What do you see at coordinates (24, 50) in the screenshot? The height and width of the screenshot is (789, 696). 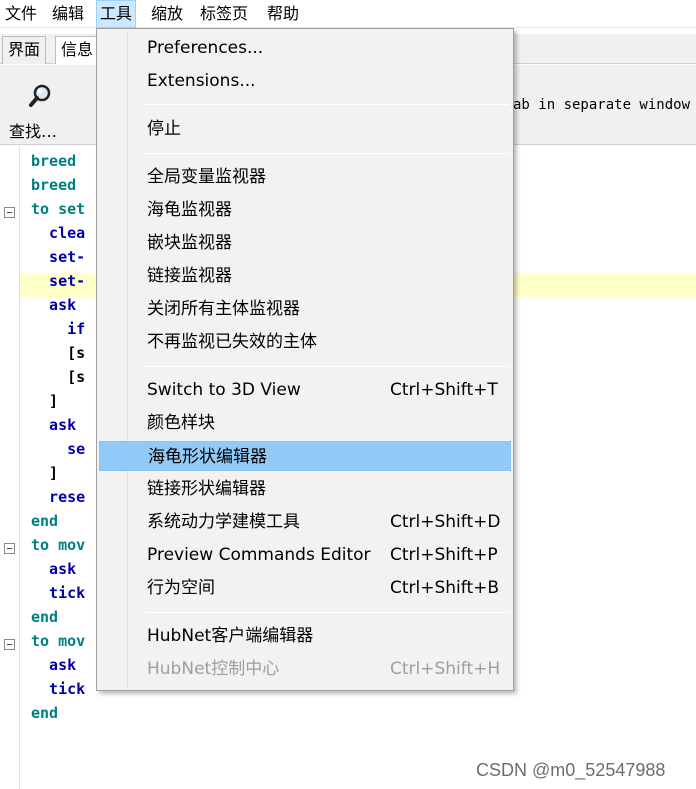 I see `tab-interface: 界面` at bounding box center [24, 50].